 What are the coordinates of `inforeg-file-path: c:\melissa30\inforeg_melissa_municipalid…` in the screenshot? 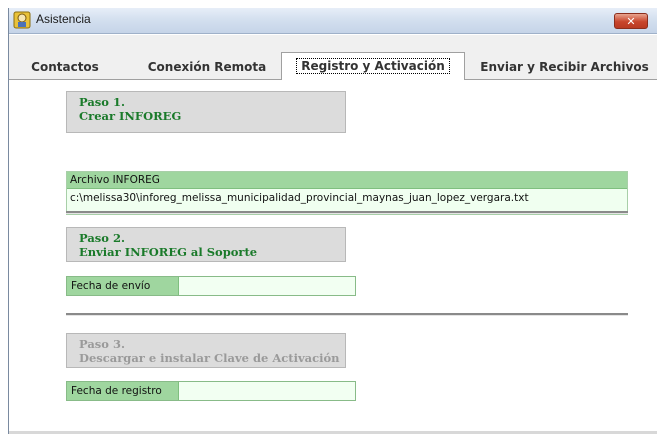 It's located at (347, 197).